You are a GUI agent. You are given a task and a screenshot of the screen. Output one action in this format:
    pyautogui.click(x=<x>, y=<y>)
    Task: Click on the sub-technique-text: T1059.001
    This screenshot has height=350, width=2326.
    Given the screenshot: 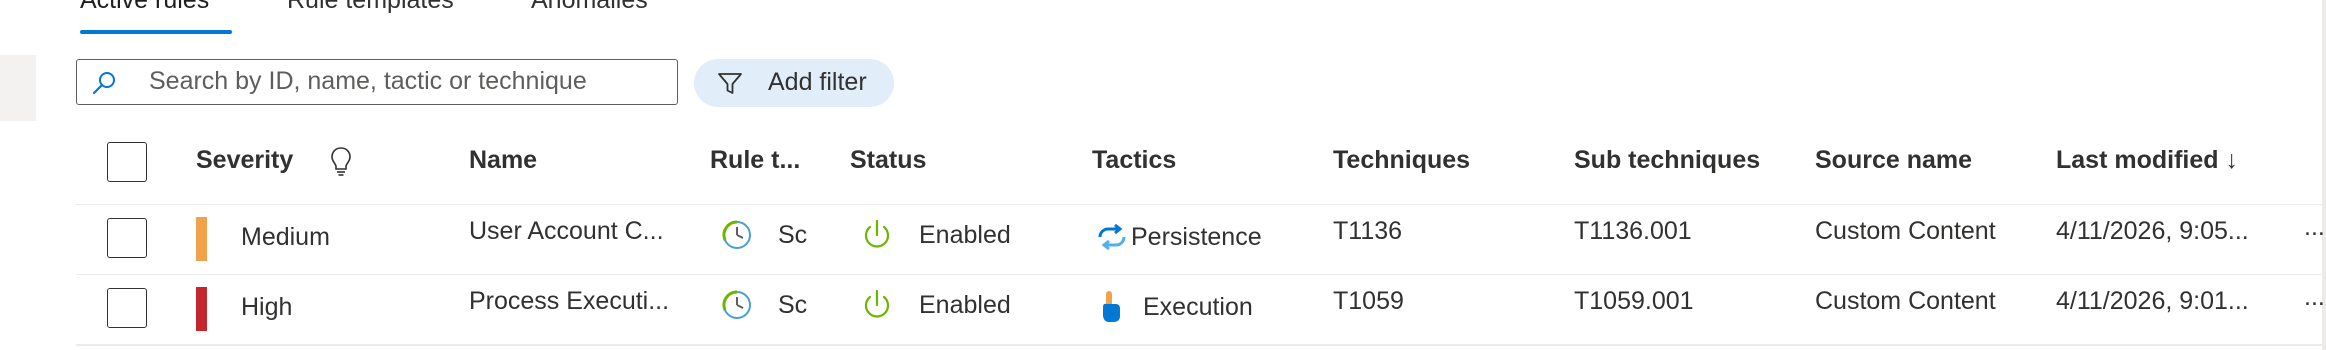 What is the action you would take?
    pyautogui.click(x=1634, y=301)
    